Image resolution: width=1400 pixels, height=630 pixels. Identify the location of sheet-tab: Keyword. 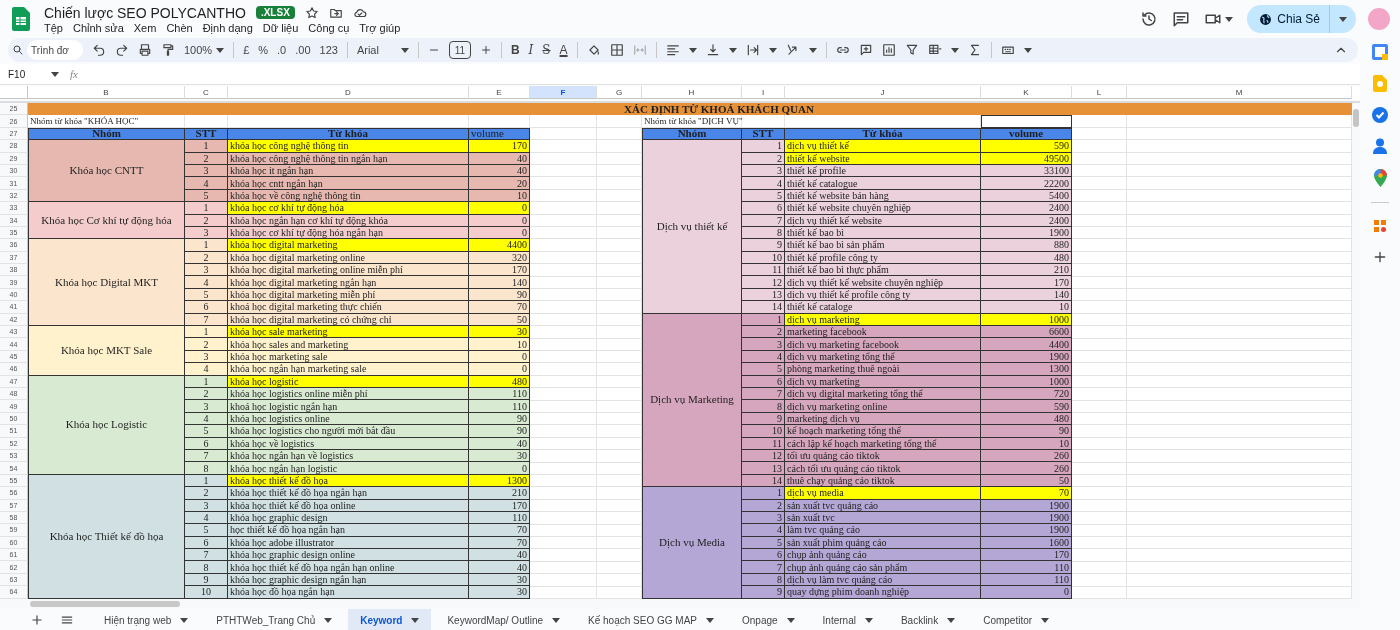
(390, 619).